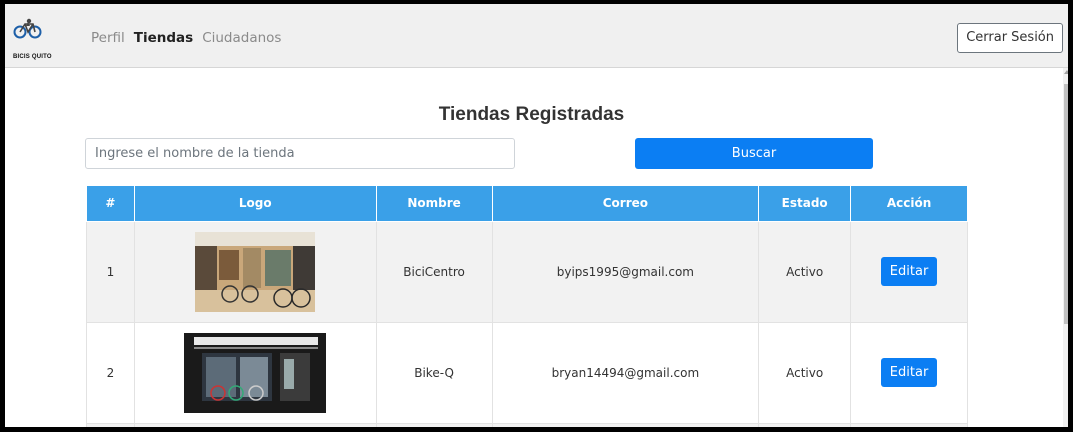 The image size is (1073, 432). I want to click on brand-logo: BICIS QUITO, so click(35, 39).